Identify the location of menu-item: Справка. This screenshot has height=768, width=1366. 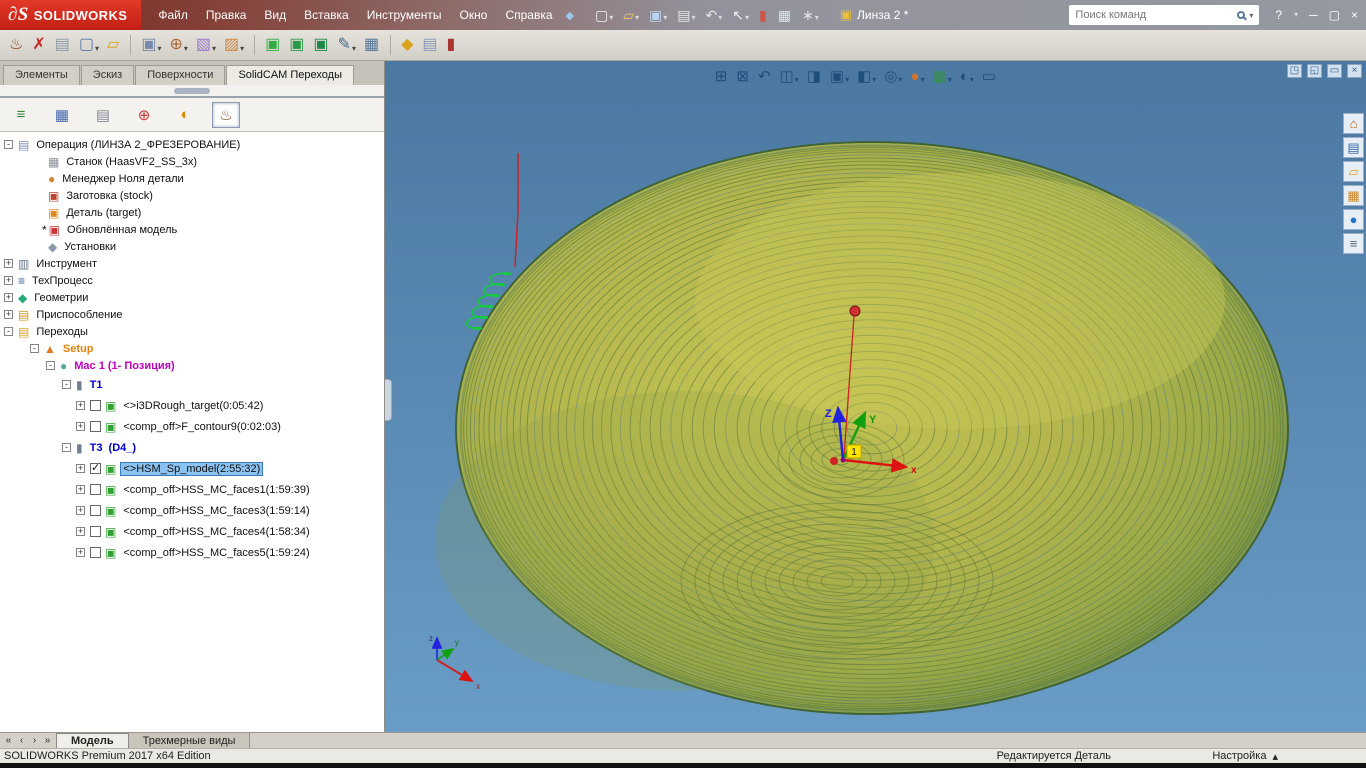
(528, 15).